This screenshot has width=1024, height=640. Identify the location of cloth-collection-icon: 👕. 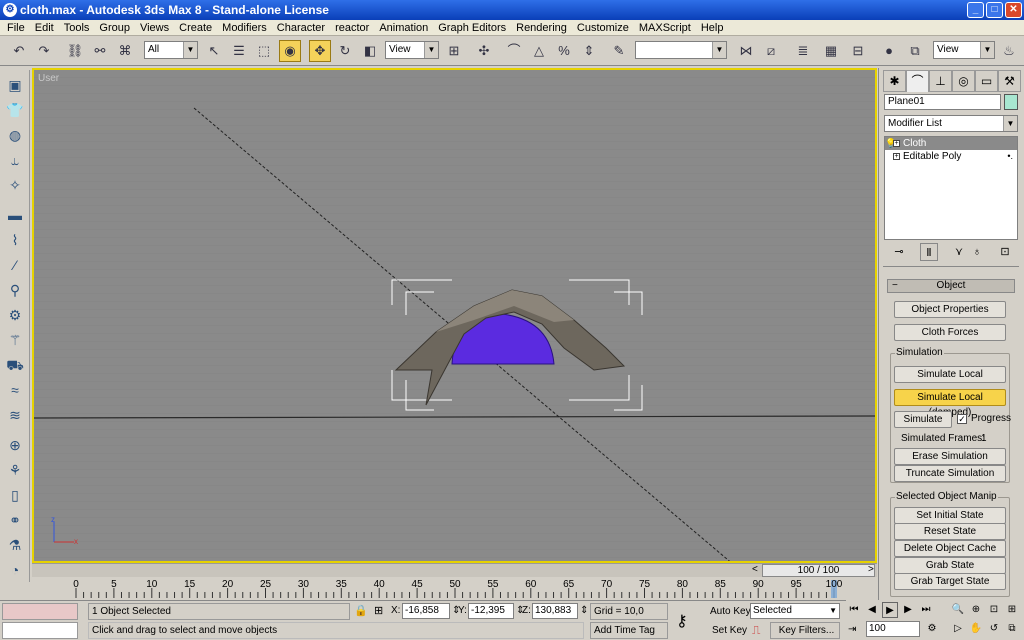
(15, 110).